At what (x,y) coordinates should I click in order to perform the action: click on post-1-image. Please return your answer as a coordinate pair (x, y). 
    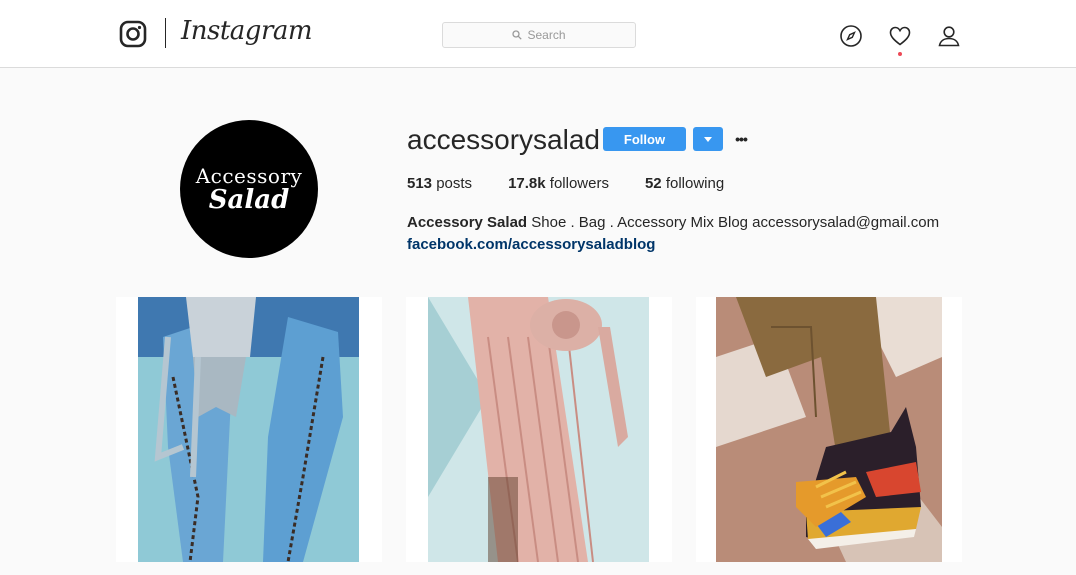
    Looking at the image, I should click on (248, 429).